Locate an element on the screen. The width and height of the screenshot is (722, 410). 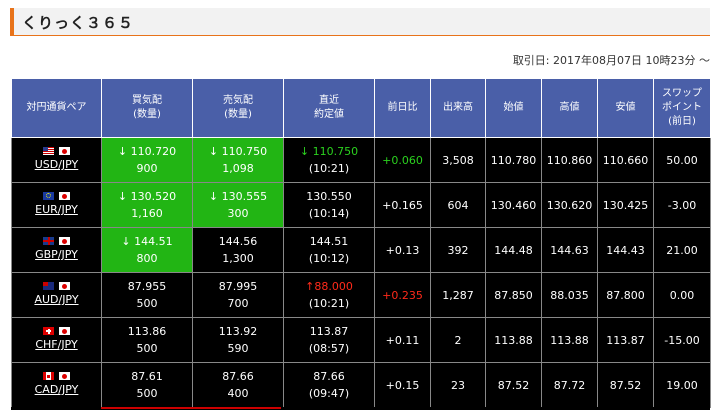
up-arrow-icon: ↑ is located at coordinates (310, 286).